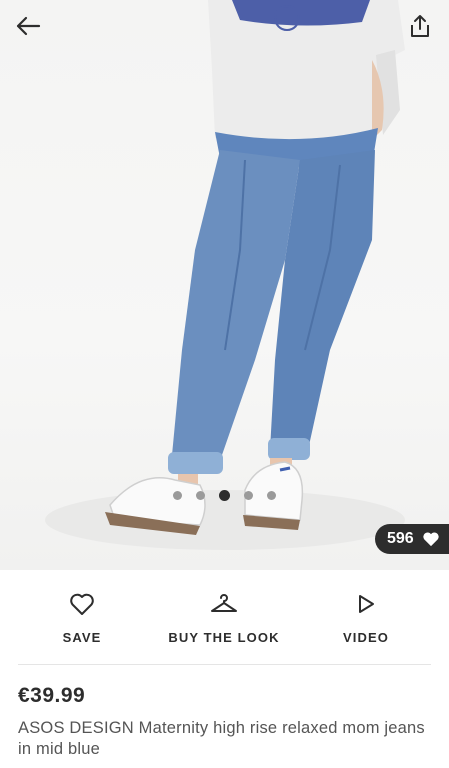  I want to click on heart-outline-icon, so click(82, 604).